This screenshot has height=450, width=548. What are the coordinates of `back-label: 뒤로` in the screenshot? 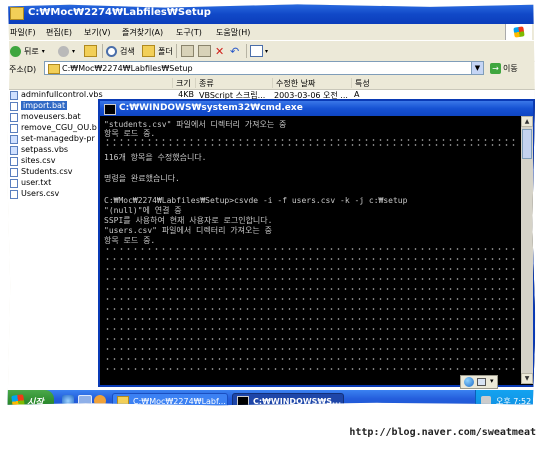 It's located at (31, 51).